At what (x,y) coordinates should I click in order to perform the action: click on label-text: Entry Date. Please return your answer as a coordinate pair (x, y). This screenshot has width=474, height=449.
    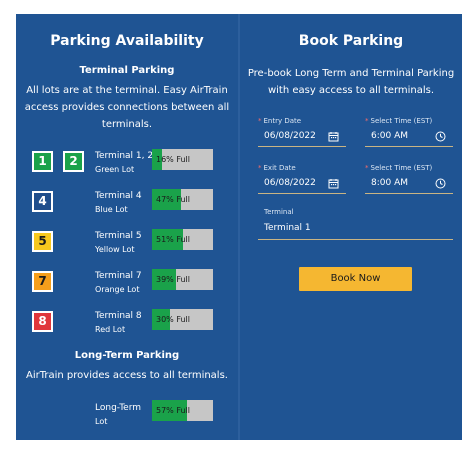
    Looking at the image, I should click on (282, 121).